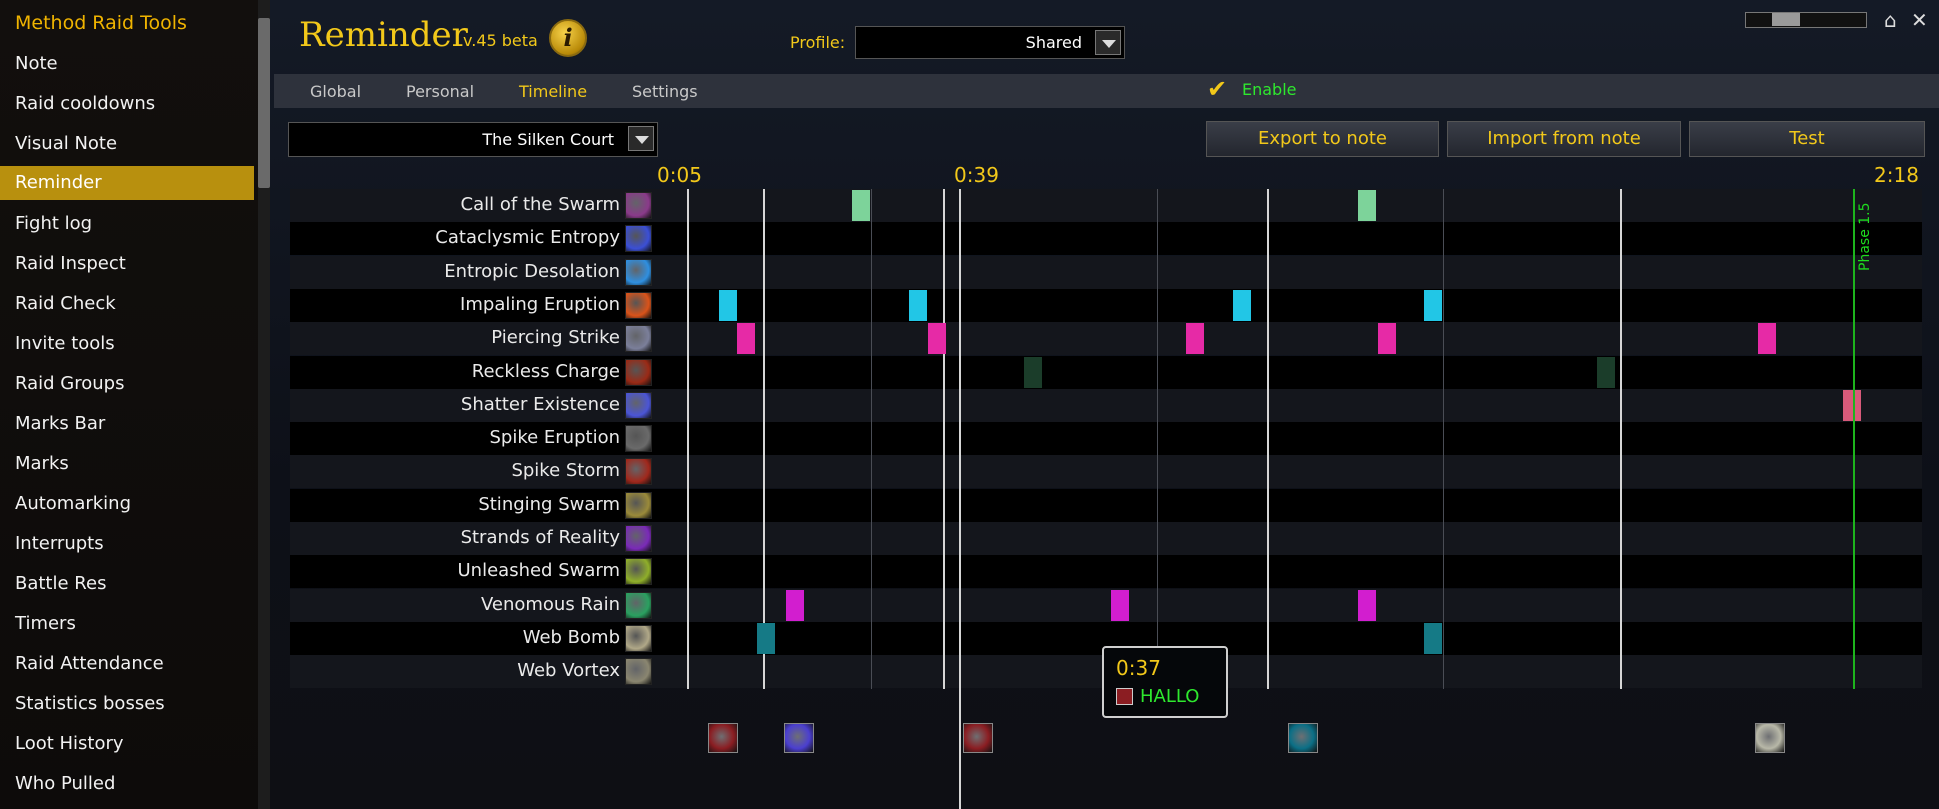 Image resolution: width=1939 pixels, height=809 pixels. I want to click on timeline-row-label: Stinging Swarm, so click(549, 504).